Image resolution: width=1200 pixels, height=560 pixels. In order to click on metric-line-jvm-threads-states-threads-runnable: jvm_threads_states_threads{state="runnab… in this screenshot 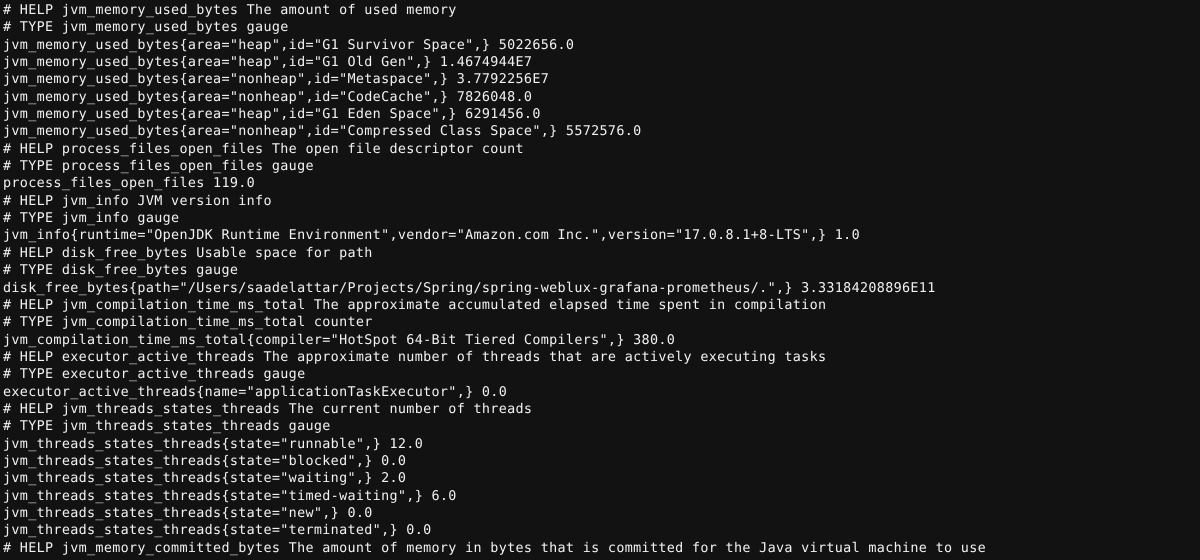, I will do `click(213, 444)`.